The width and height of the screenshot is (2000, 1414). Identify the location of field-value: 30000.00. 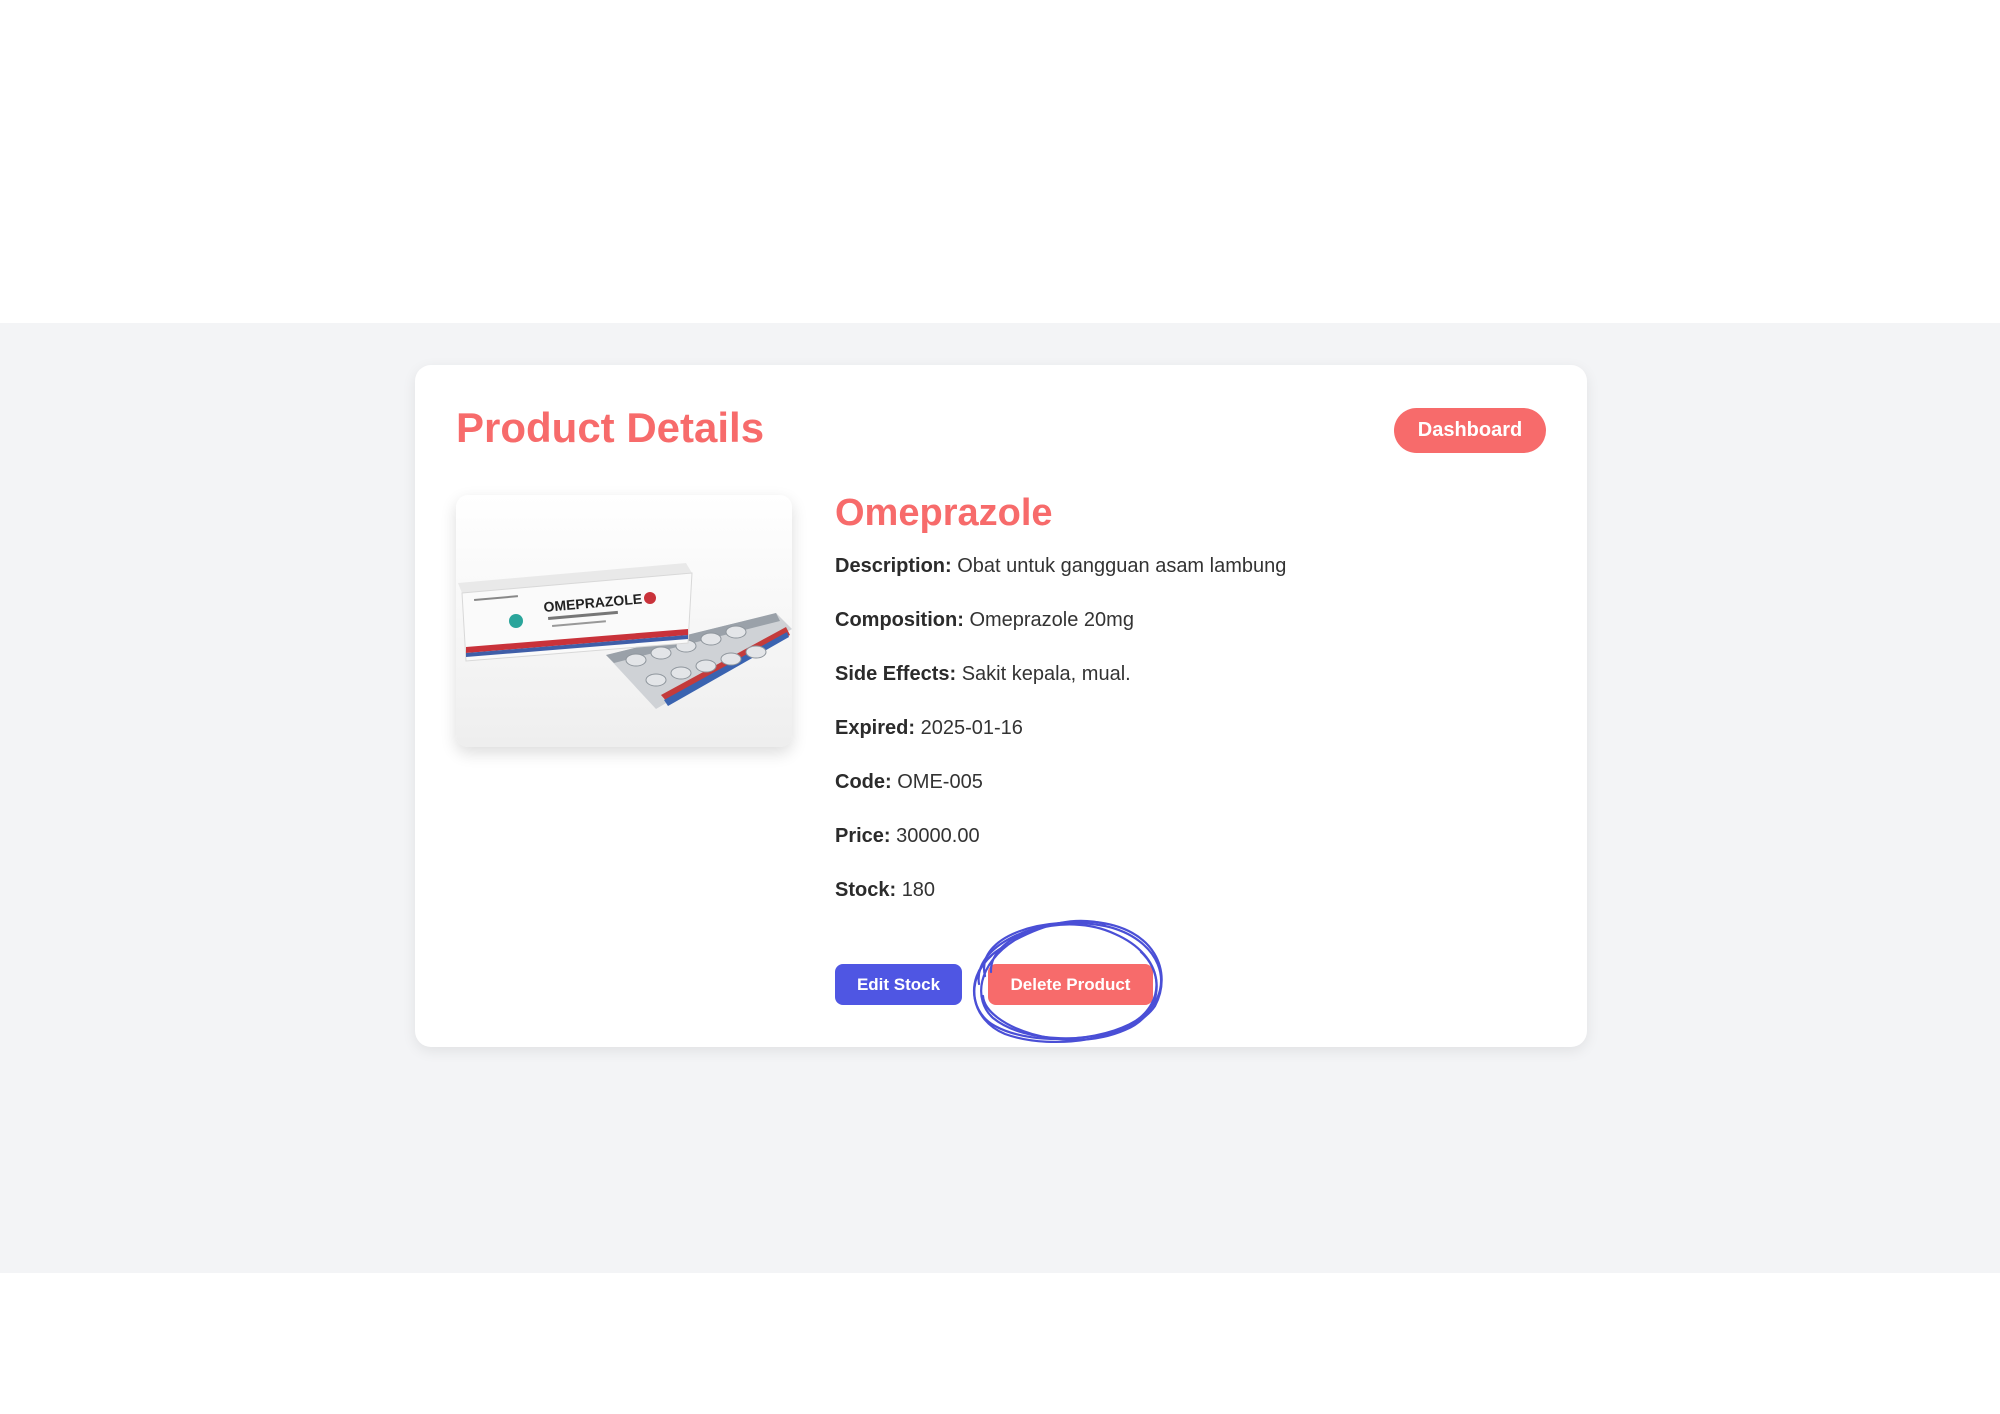
(938, 835).